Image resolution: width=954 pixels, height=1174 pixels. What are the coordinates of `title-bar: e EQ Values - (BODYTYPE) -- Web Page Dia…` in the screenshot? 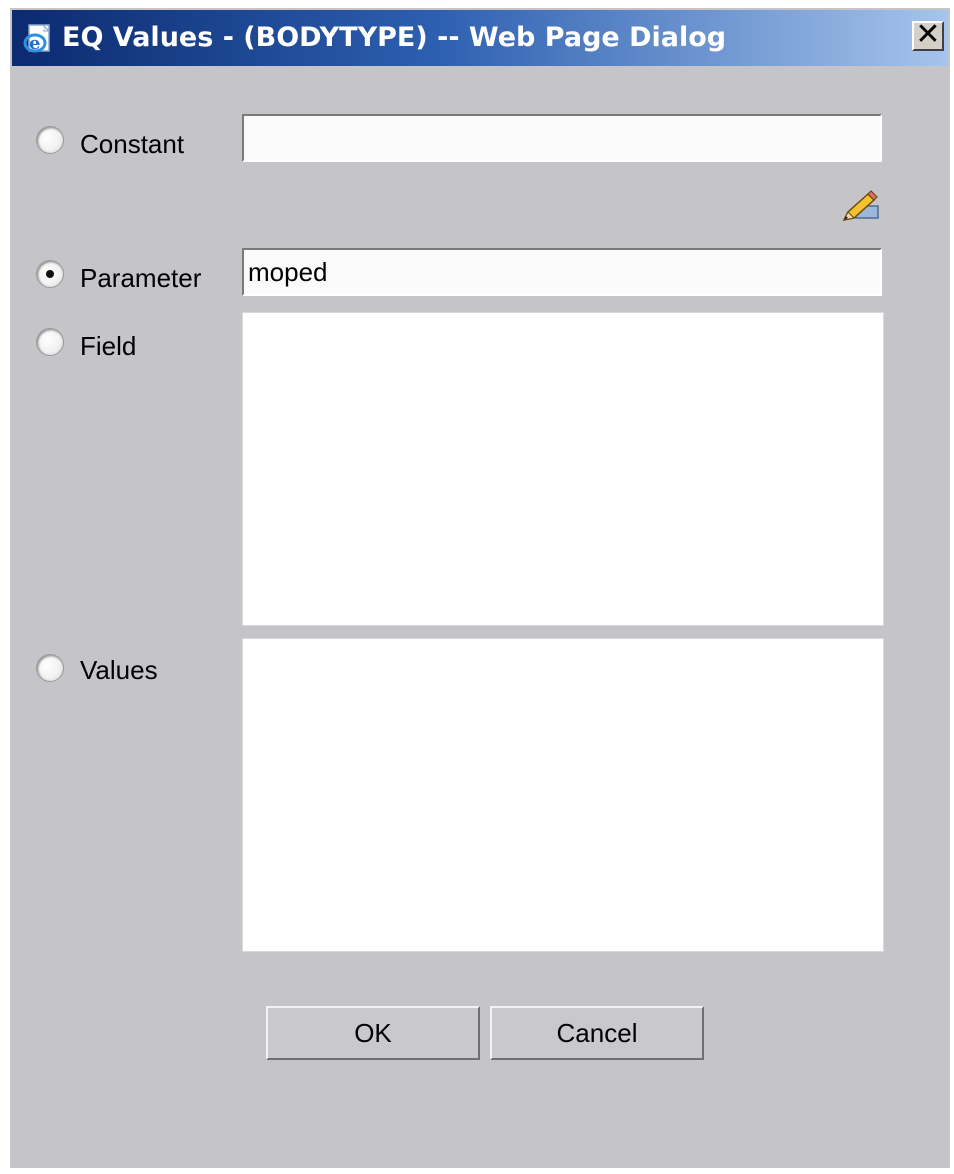 It's located at (480, 38).